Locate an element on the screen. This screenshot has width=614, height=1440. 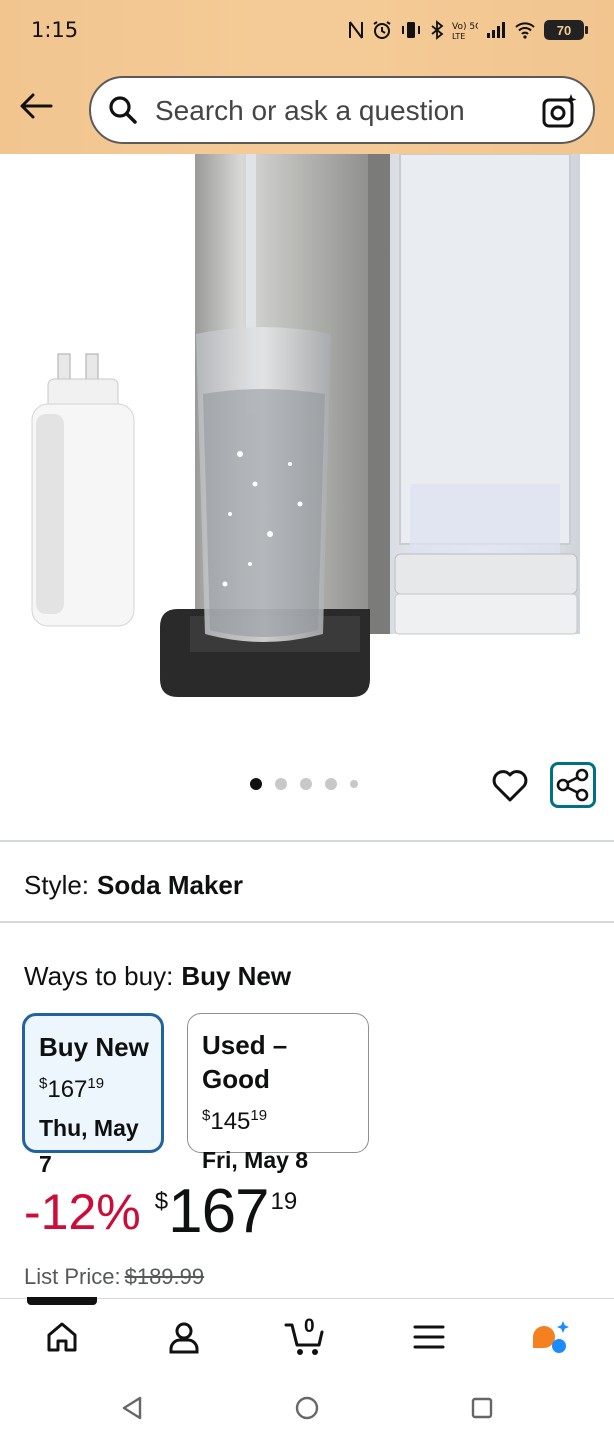
bottom-nav: 0 is located at coordinates (307, 1335).